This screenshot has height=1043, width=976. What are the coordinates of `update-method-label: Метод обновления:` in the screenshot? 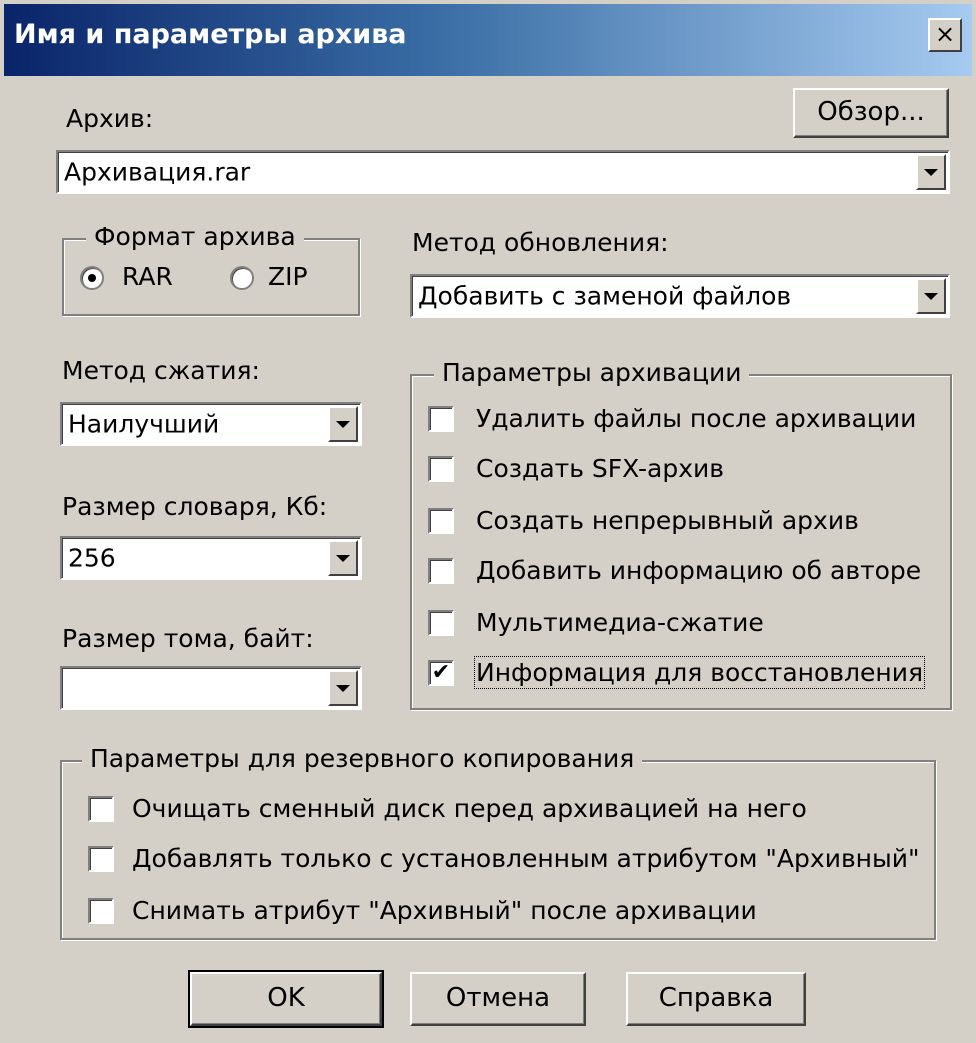 It's located at (540, 242).